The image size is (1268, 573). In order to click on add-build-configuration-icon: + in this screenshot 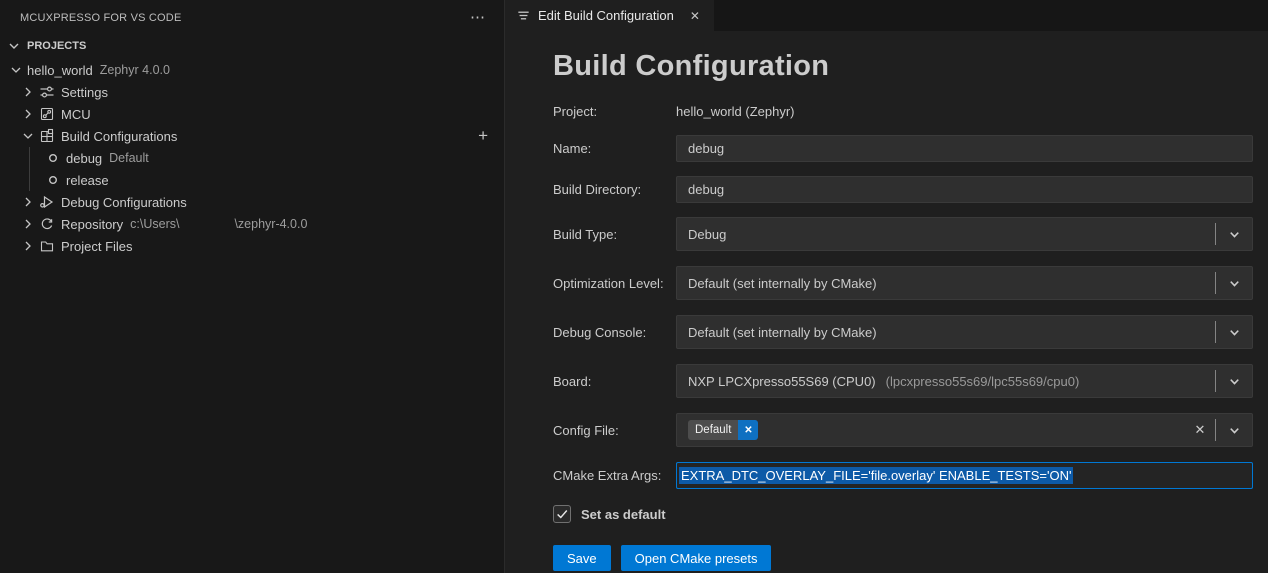, I will do `click(483, 136)`.